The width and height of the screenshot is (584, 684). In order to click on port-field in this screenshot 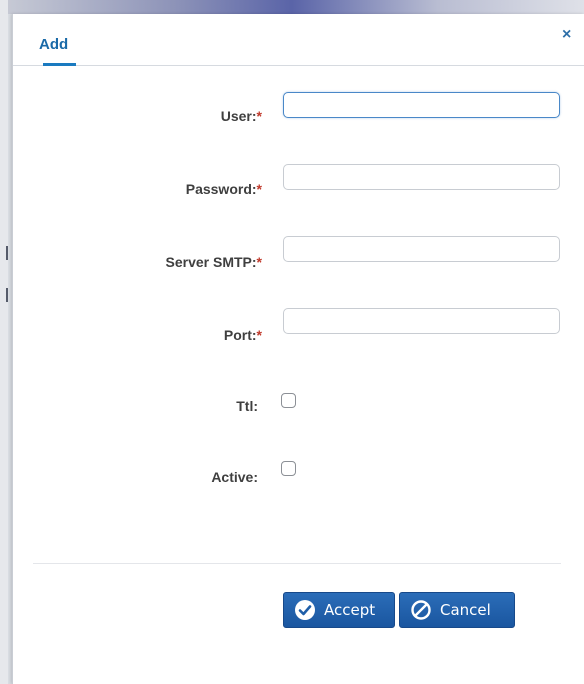, I will do `click(421, 321)`.